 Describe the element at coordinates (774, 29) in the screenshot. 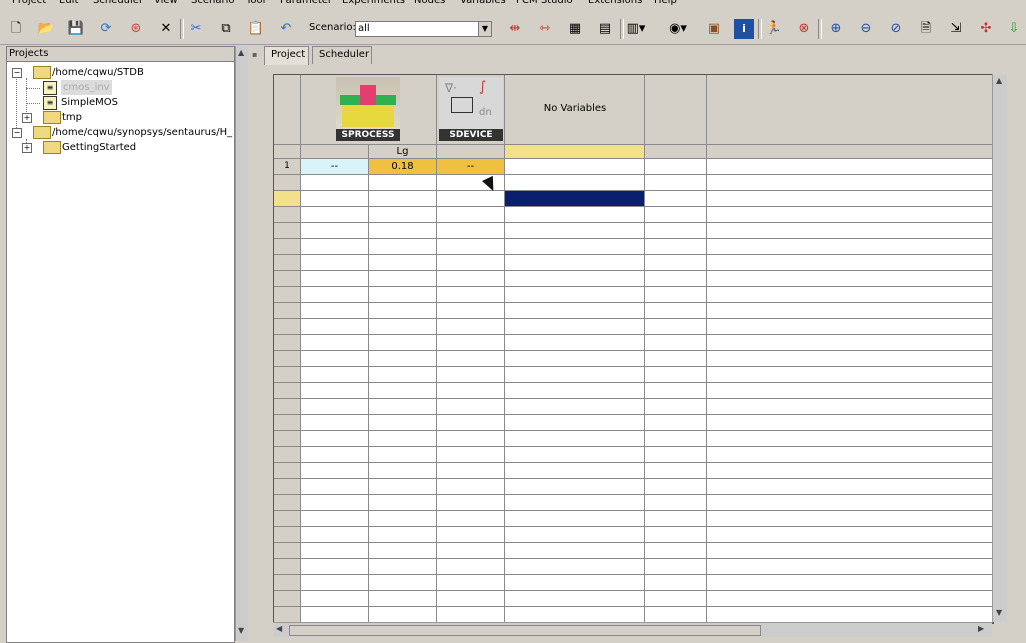

I see `run-icon: 🏃` at that location.